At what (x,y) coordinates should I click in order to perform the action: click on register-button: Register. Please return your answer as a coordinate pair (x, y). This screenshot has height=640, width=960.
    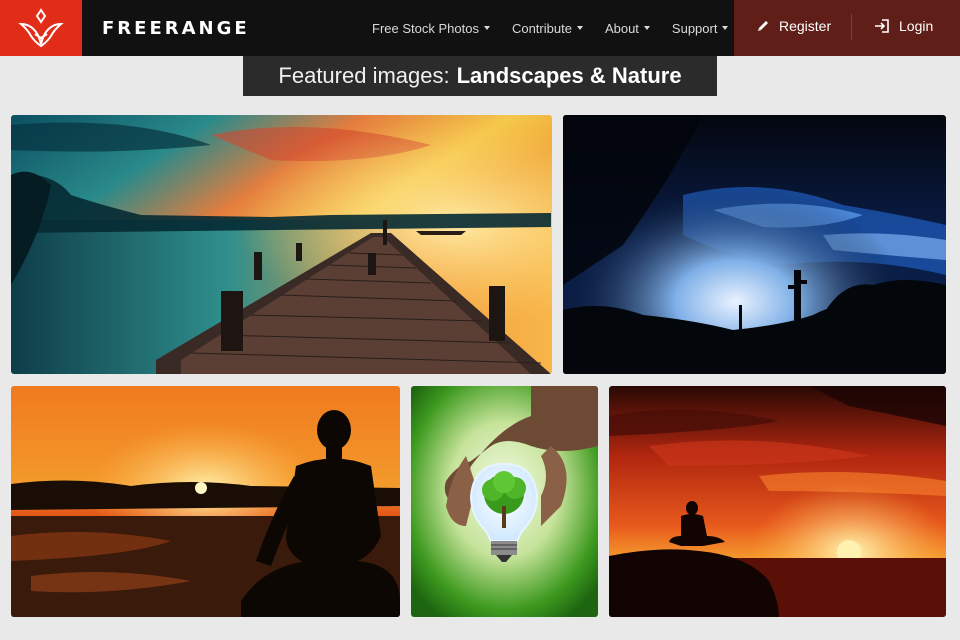
    Looking at the image, I should click on (793, 26).